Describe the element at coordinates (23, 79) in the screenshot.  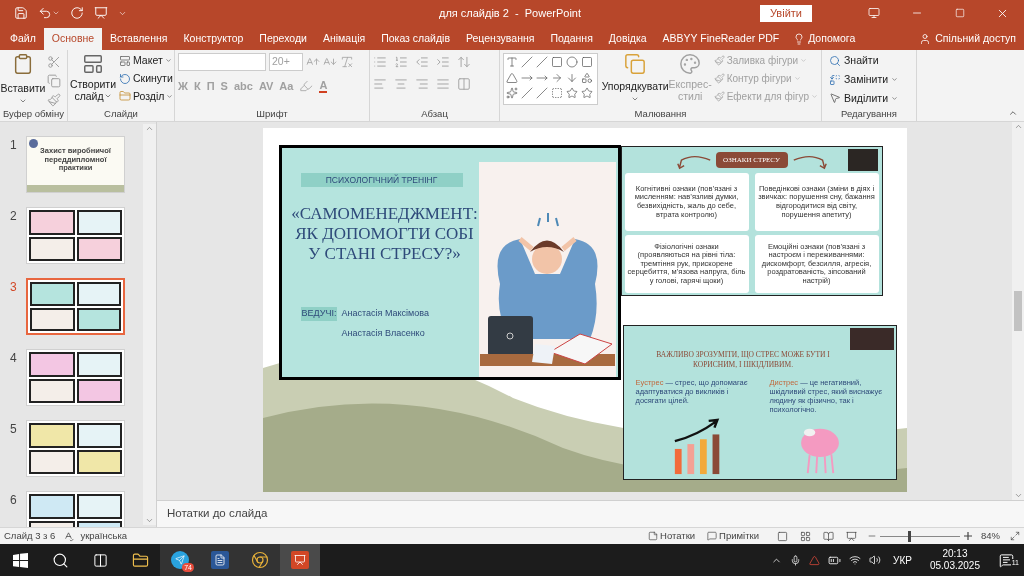
I see `paste-button: Вставити` at that location.